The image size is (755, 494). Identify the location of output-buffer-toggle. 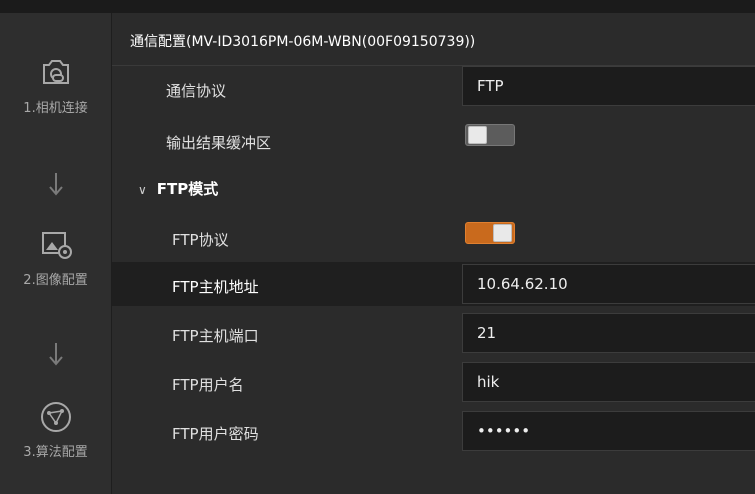
(490, 135).